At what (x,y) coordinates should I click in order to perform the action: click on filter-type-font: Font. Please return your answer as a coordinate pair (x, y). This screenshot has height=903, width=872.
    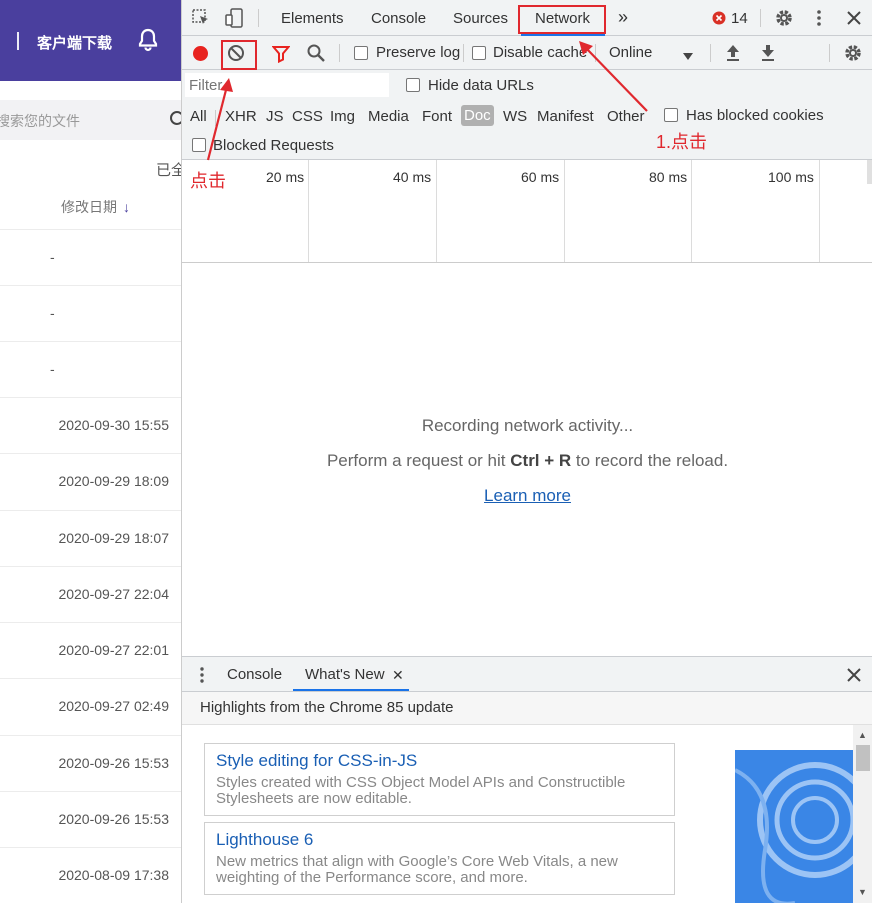
    Looking at the image, I should click on (437, 116).